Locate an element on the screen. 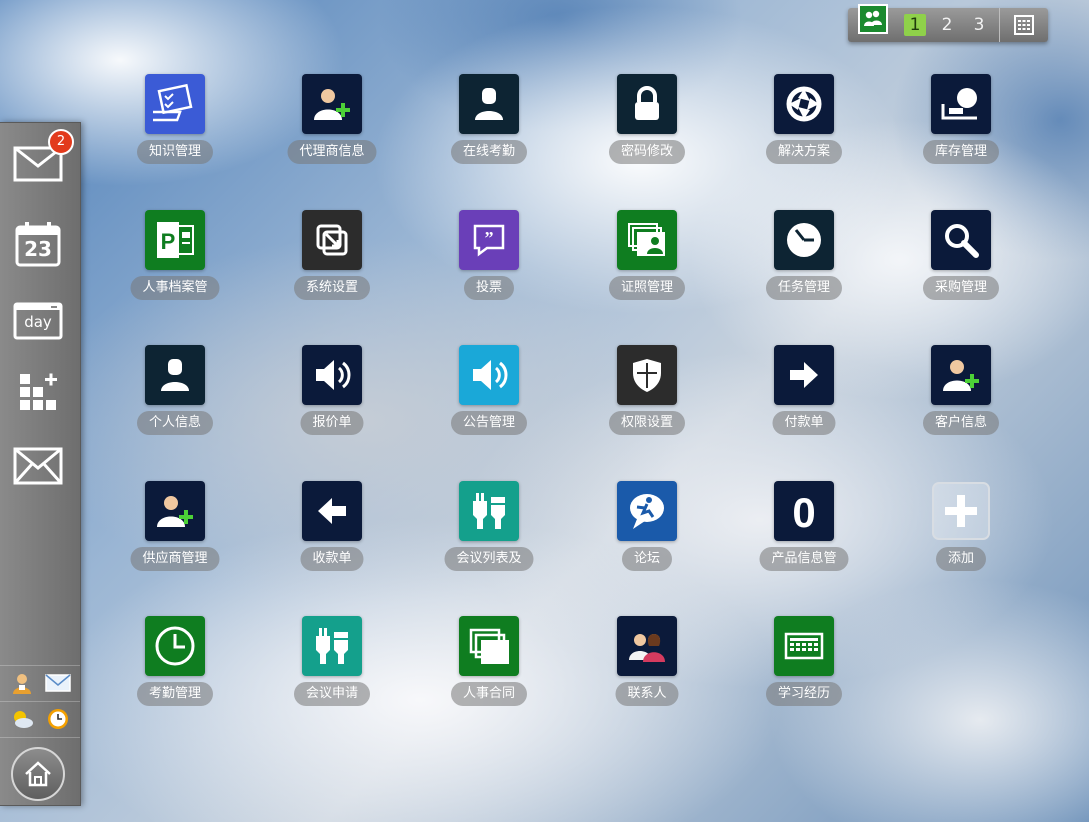  app-label: 知识管理 is located at coordinates (175, 152).